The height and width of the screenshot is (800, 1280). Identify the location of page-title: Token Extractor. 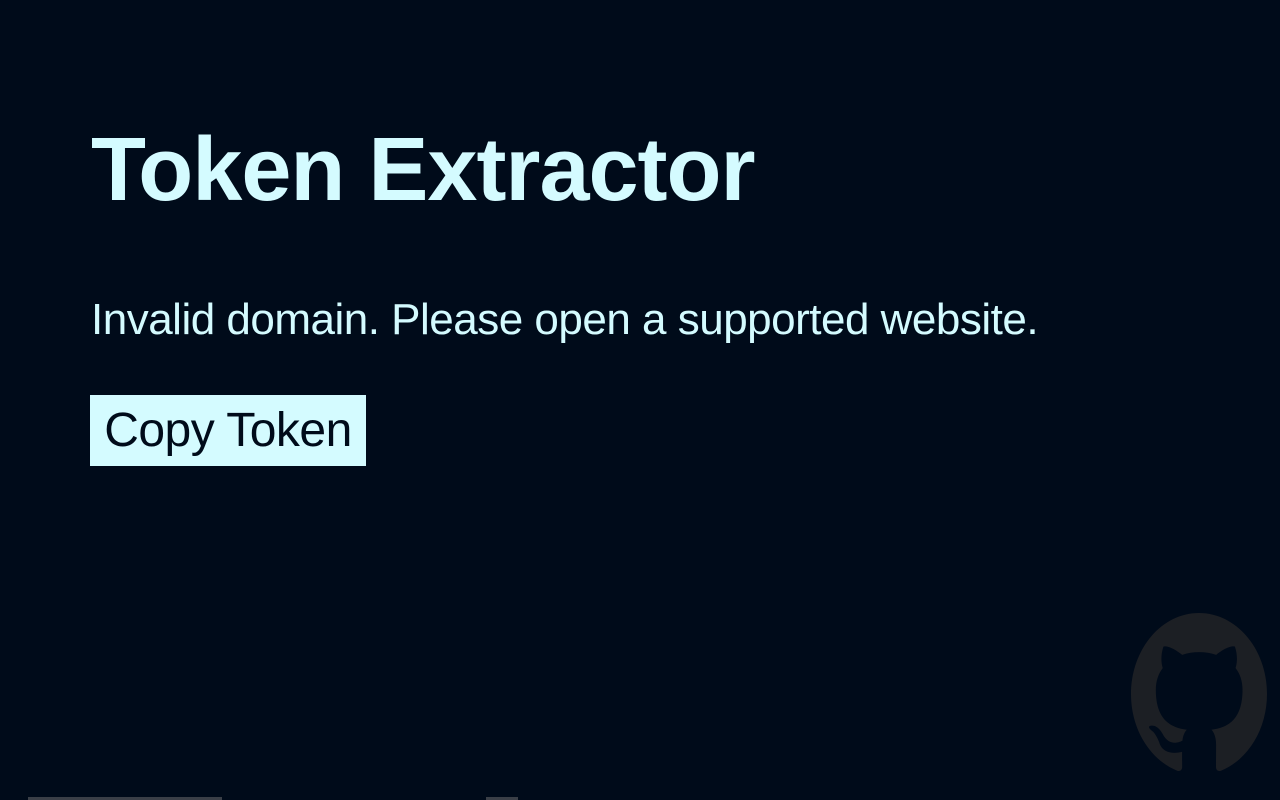
(423, 170).